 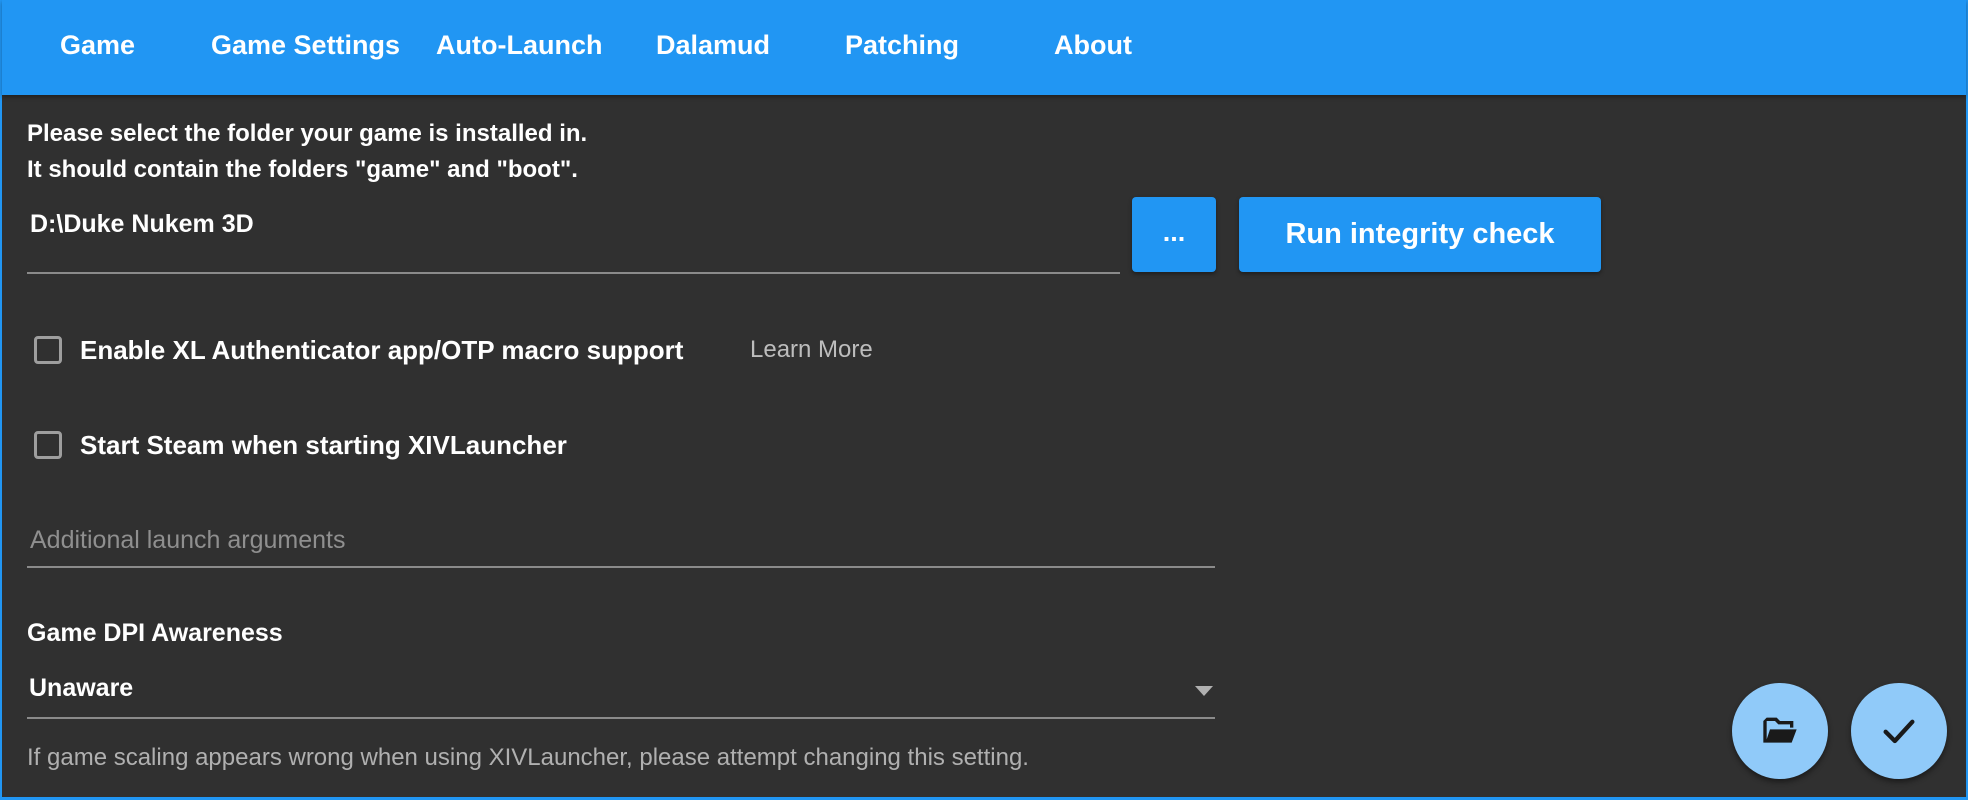 I want to click on dpi-awareness-select: Unaware, so click(x=621, y=694).